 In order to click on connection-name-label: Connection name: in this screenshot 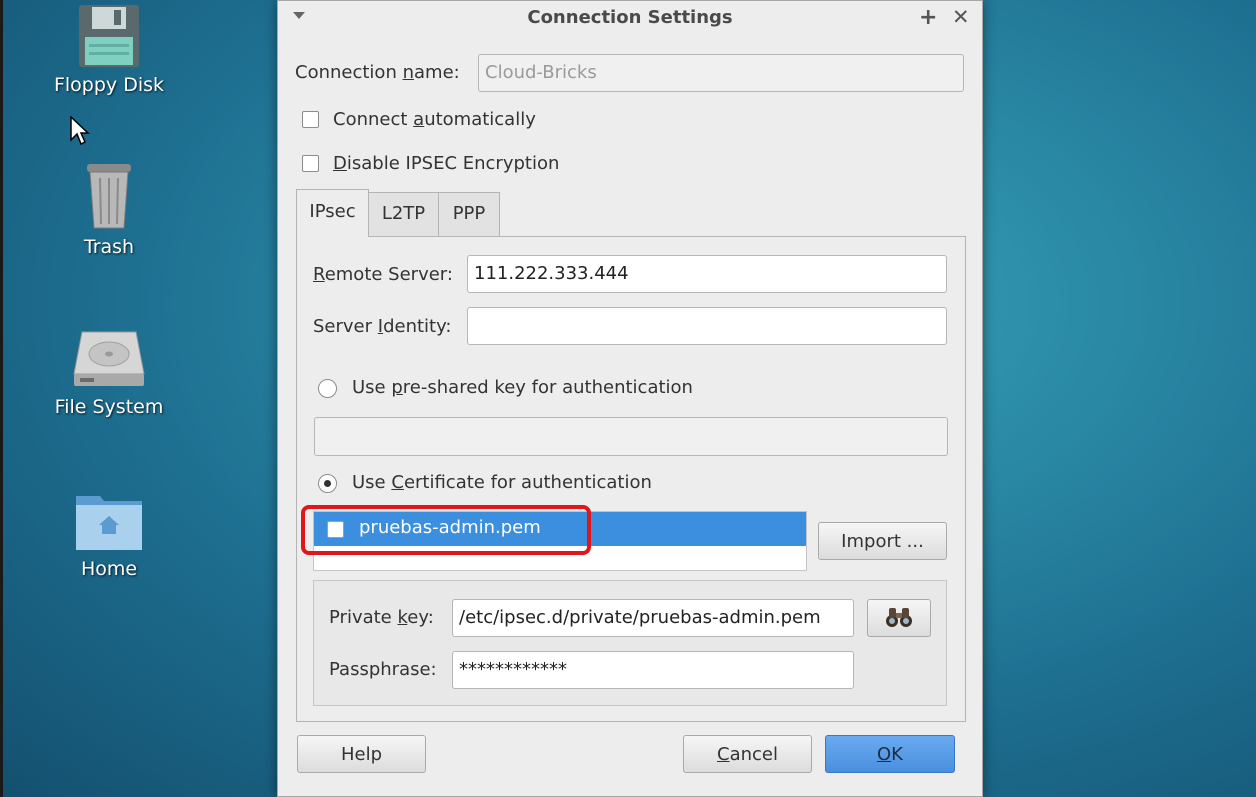, I will do `click(377, 72)`.